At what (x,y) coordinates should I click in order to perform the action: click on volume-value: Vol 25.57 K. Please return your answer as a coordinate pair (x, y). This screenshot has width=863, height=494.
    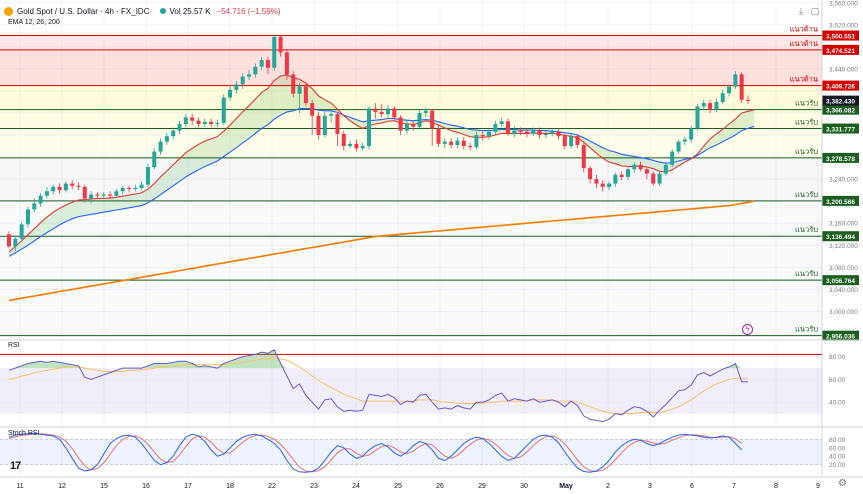
    Looking at the image, I should click on (190, 11).